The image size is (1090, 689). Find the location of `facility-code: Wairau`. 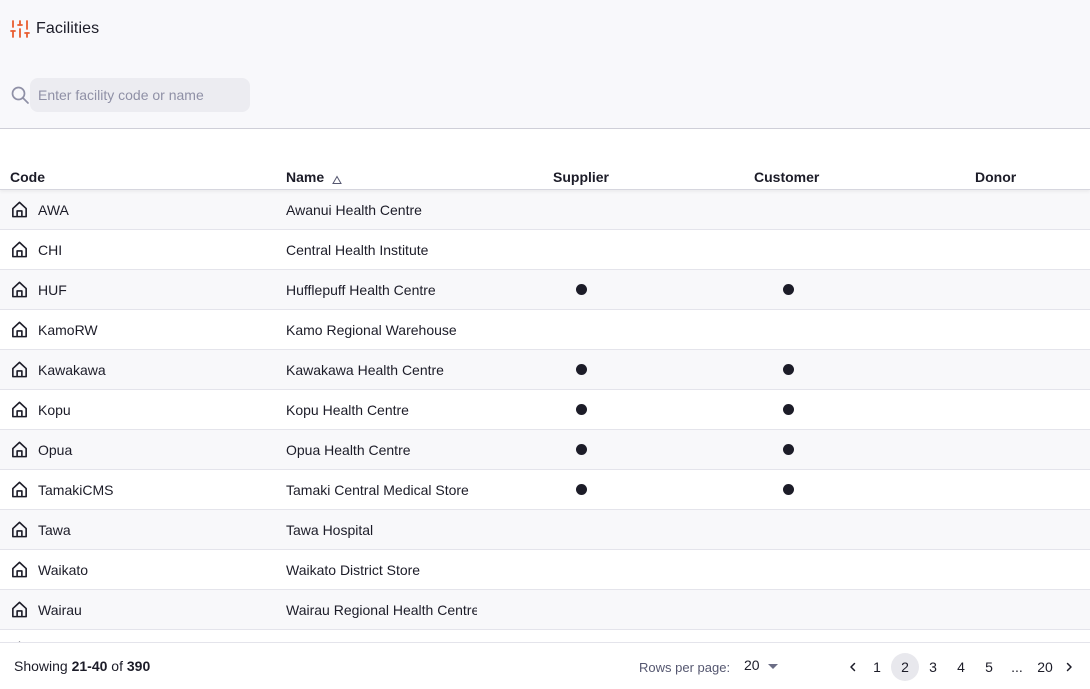

facility-code: Wairau is located at coordinates (60, 609).